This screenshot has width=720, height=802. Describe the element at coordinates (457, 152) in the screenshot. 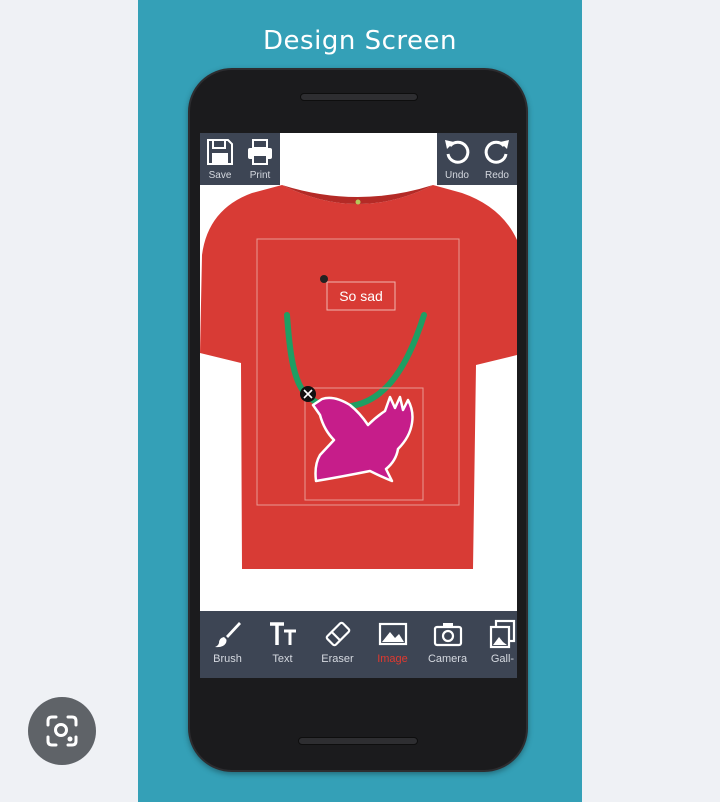

I see `undo-icon` at that location.